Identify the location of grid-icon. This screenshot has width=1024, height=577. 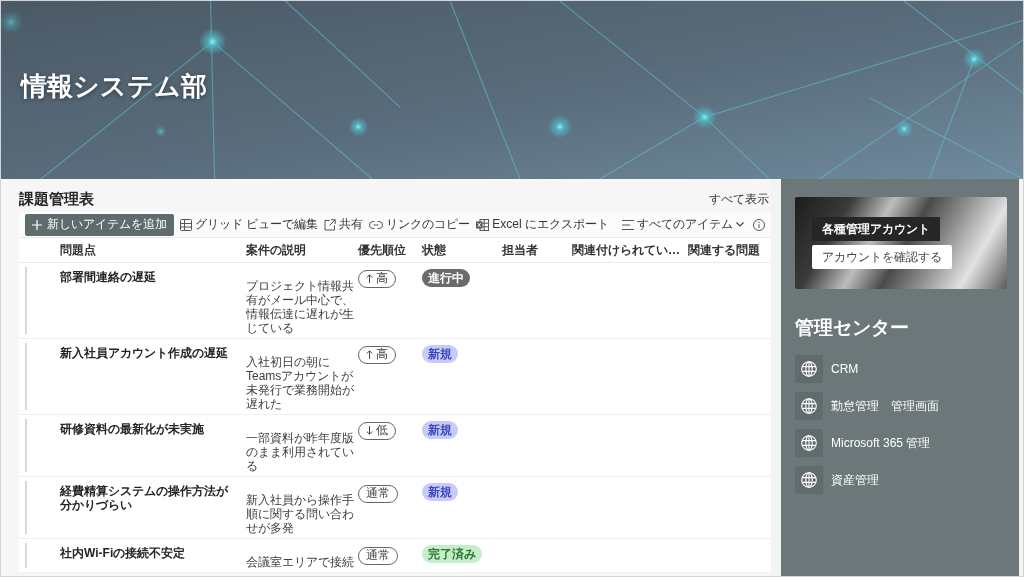
(186, 224).